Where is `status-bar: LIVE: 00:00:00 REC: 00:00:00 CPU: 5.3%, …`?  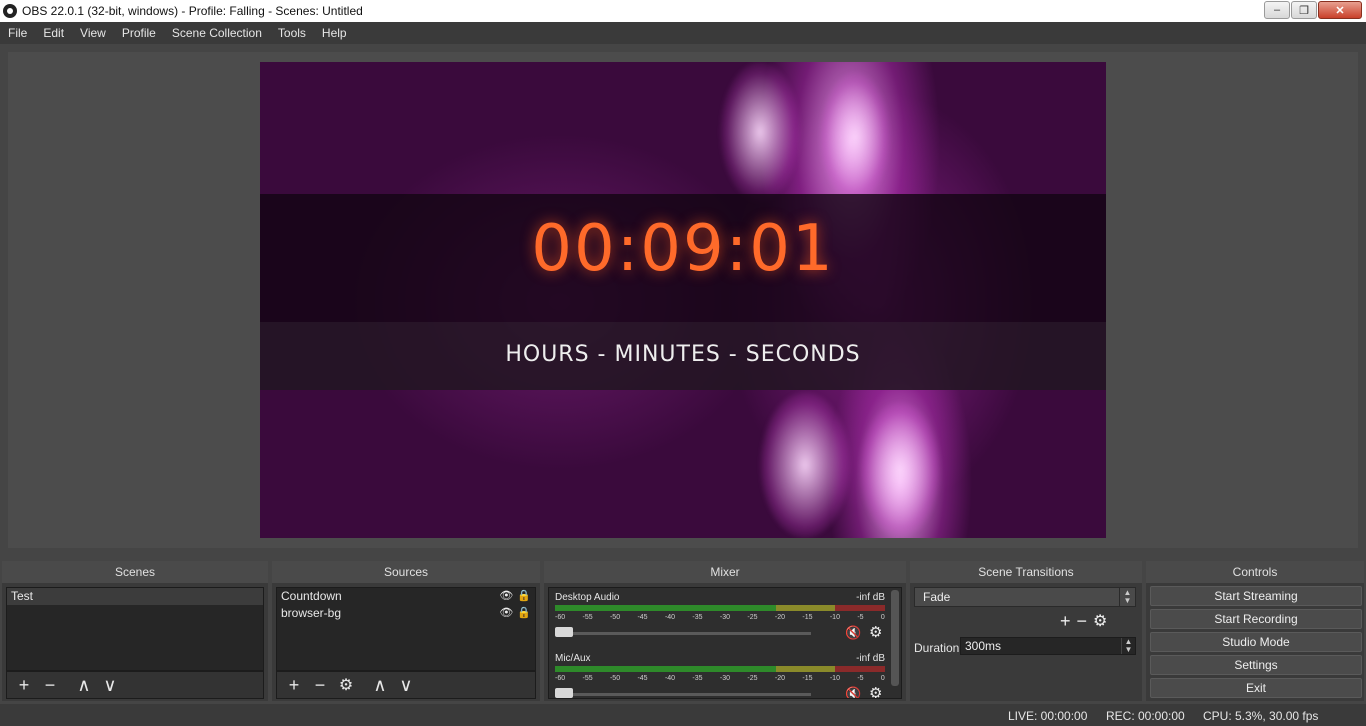 status-bar: LIVE: 00:00:00 REC: 00:00:00 CPU: 5.3%, … is located at coordinates (683, 715).